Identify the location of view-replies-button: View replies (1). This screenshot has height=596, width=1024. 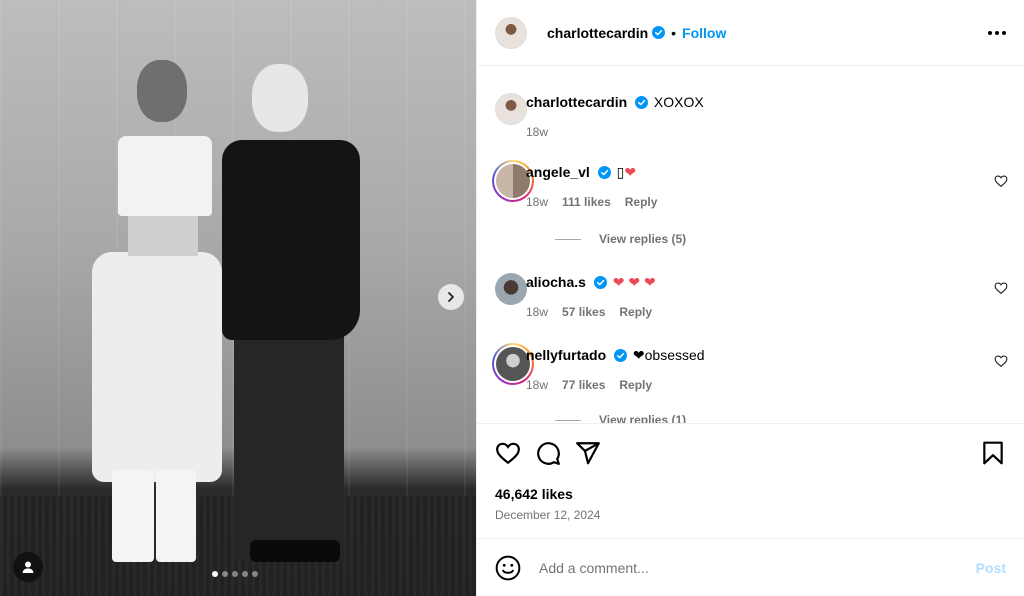
(620, 418).